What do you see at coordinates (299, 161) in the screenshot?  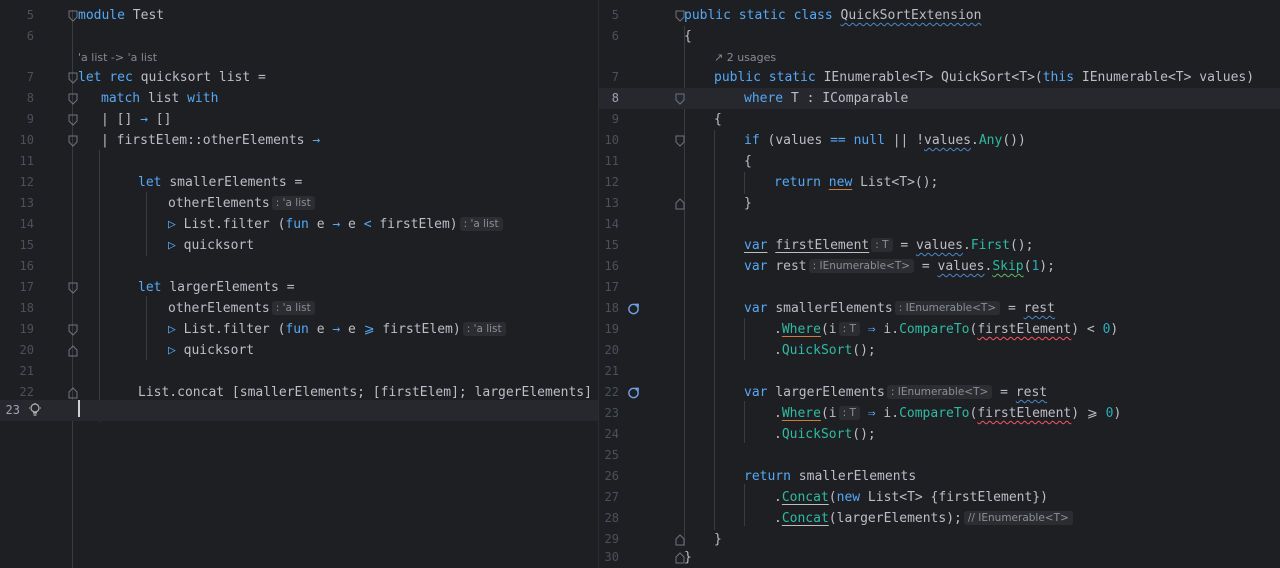 I see `code-line: 11` at bounding box center [299, 161].